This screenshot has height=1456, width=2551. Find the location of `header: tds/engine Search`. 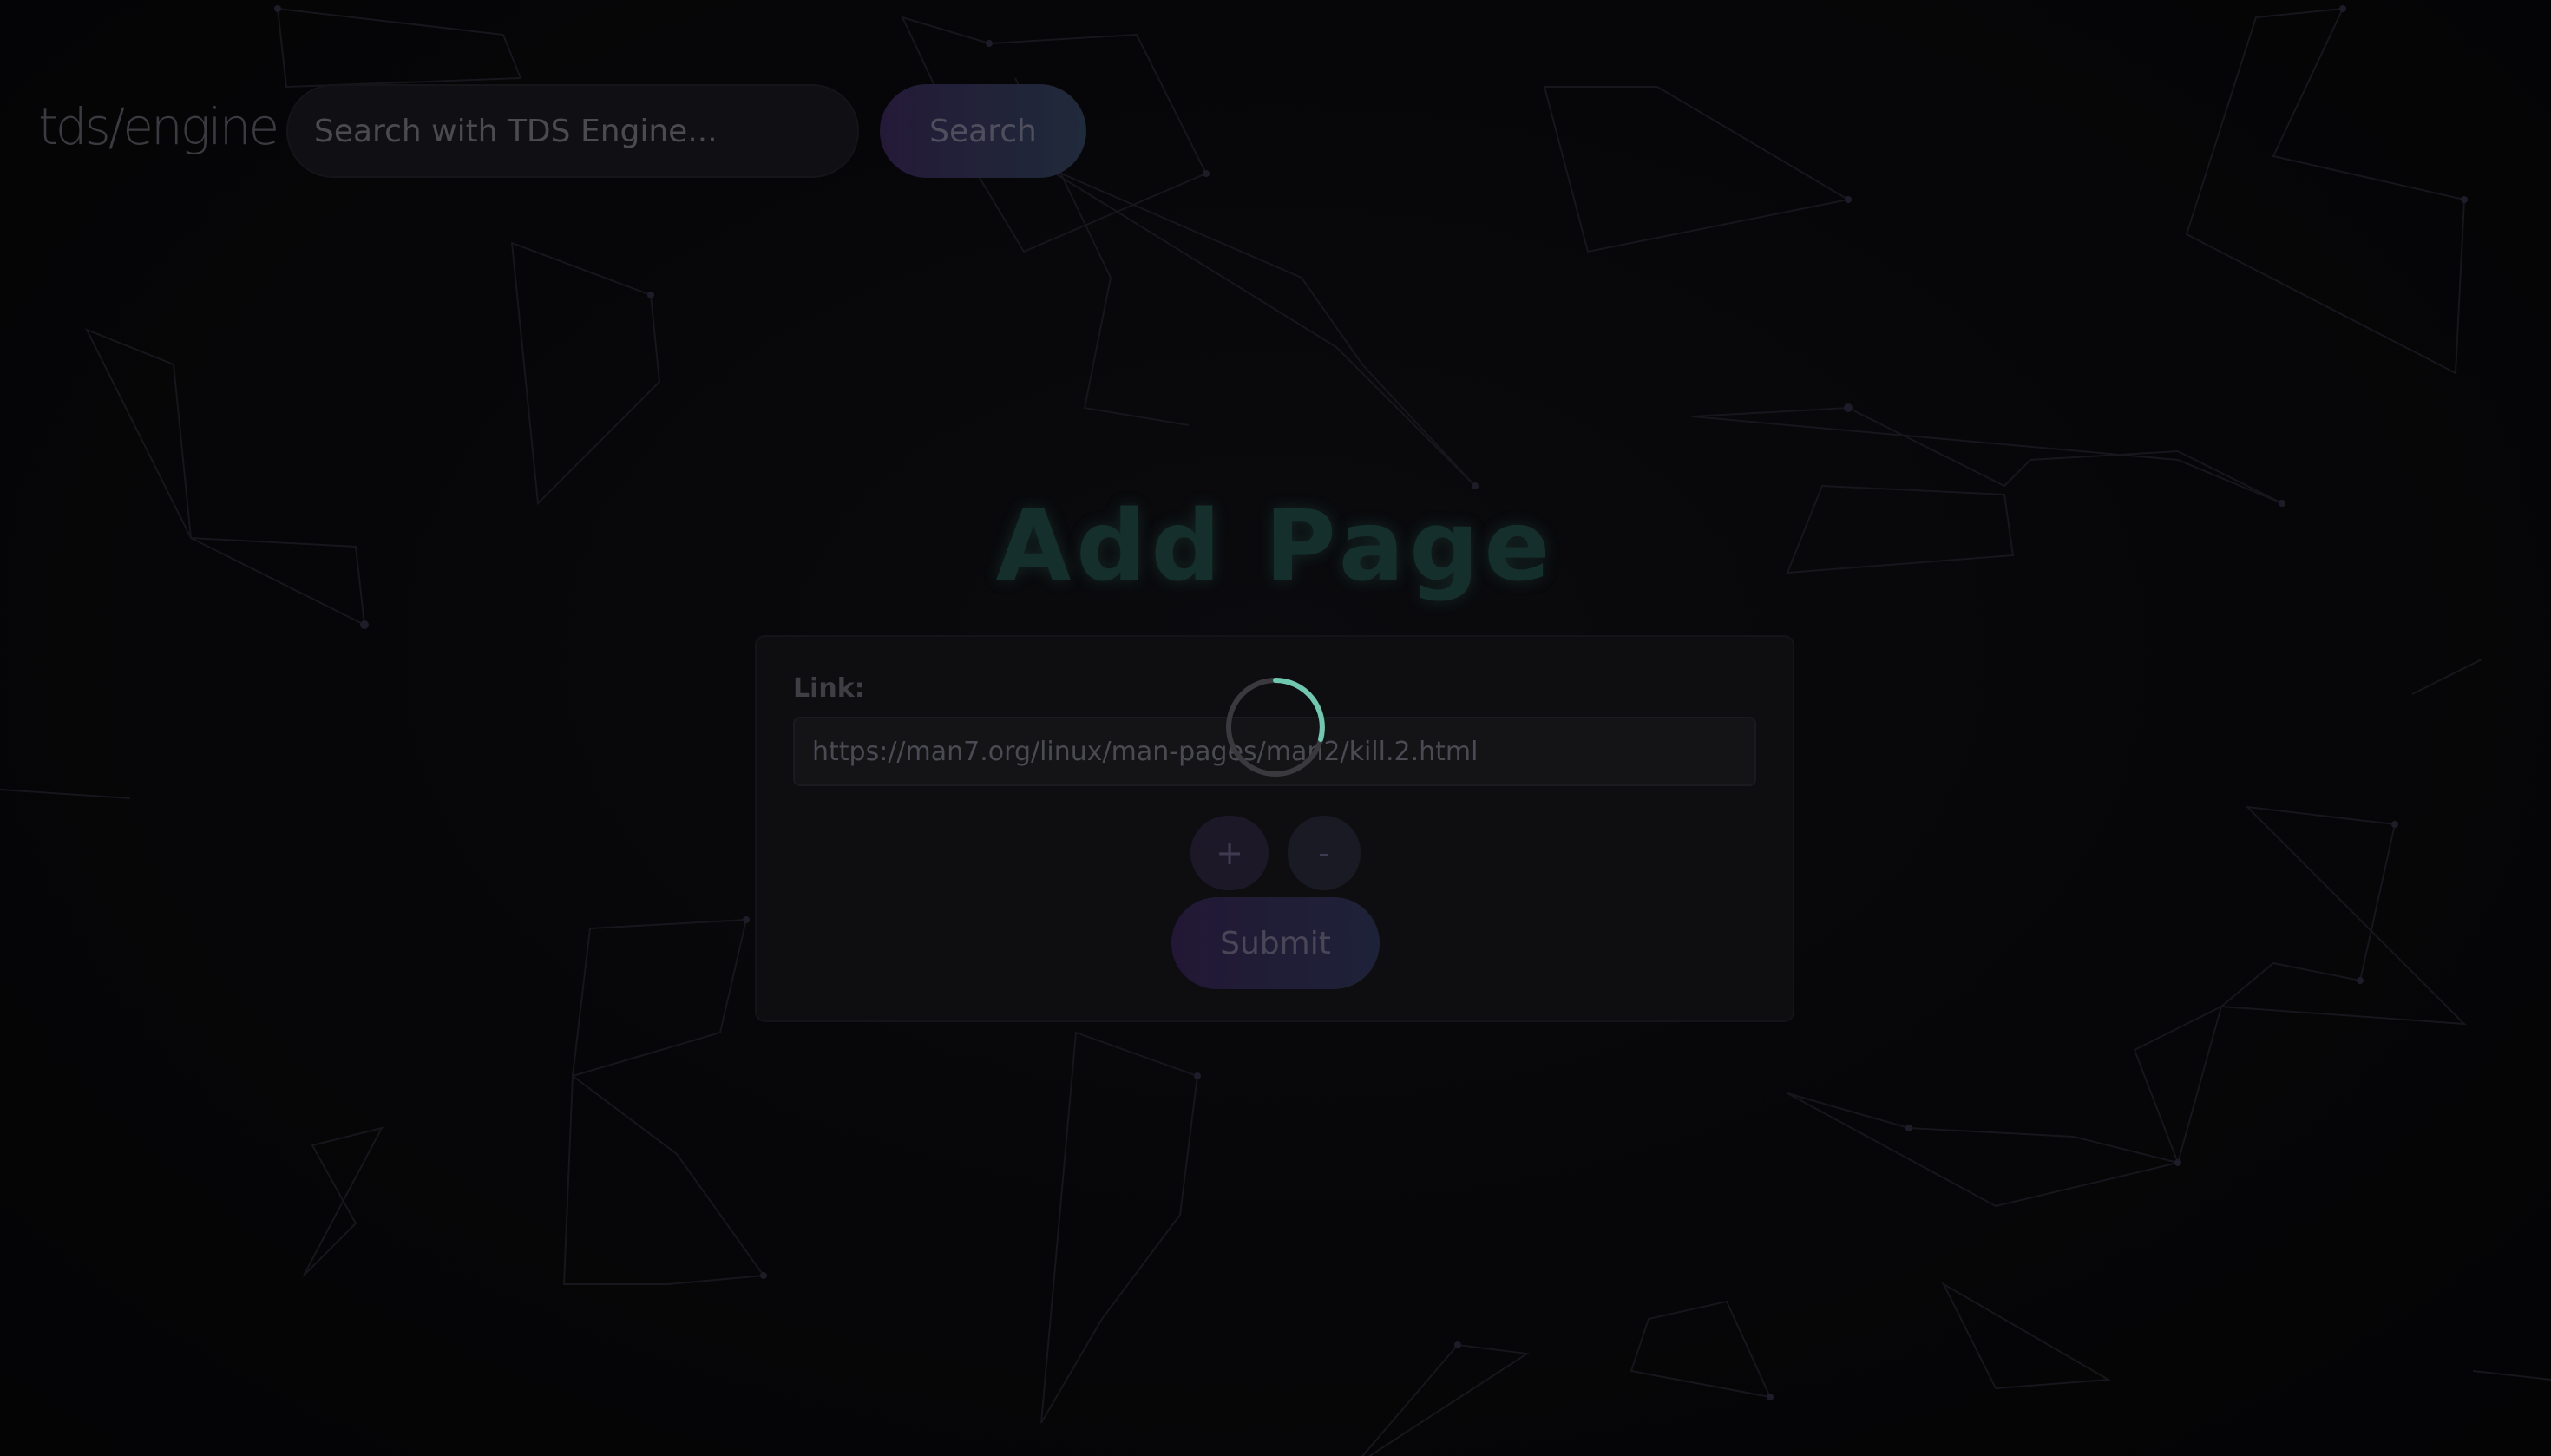

header: tds/engine Search is located at coordinates (1275, 89).